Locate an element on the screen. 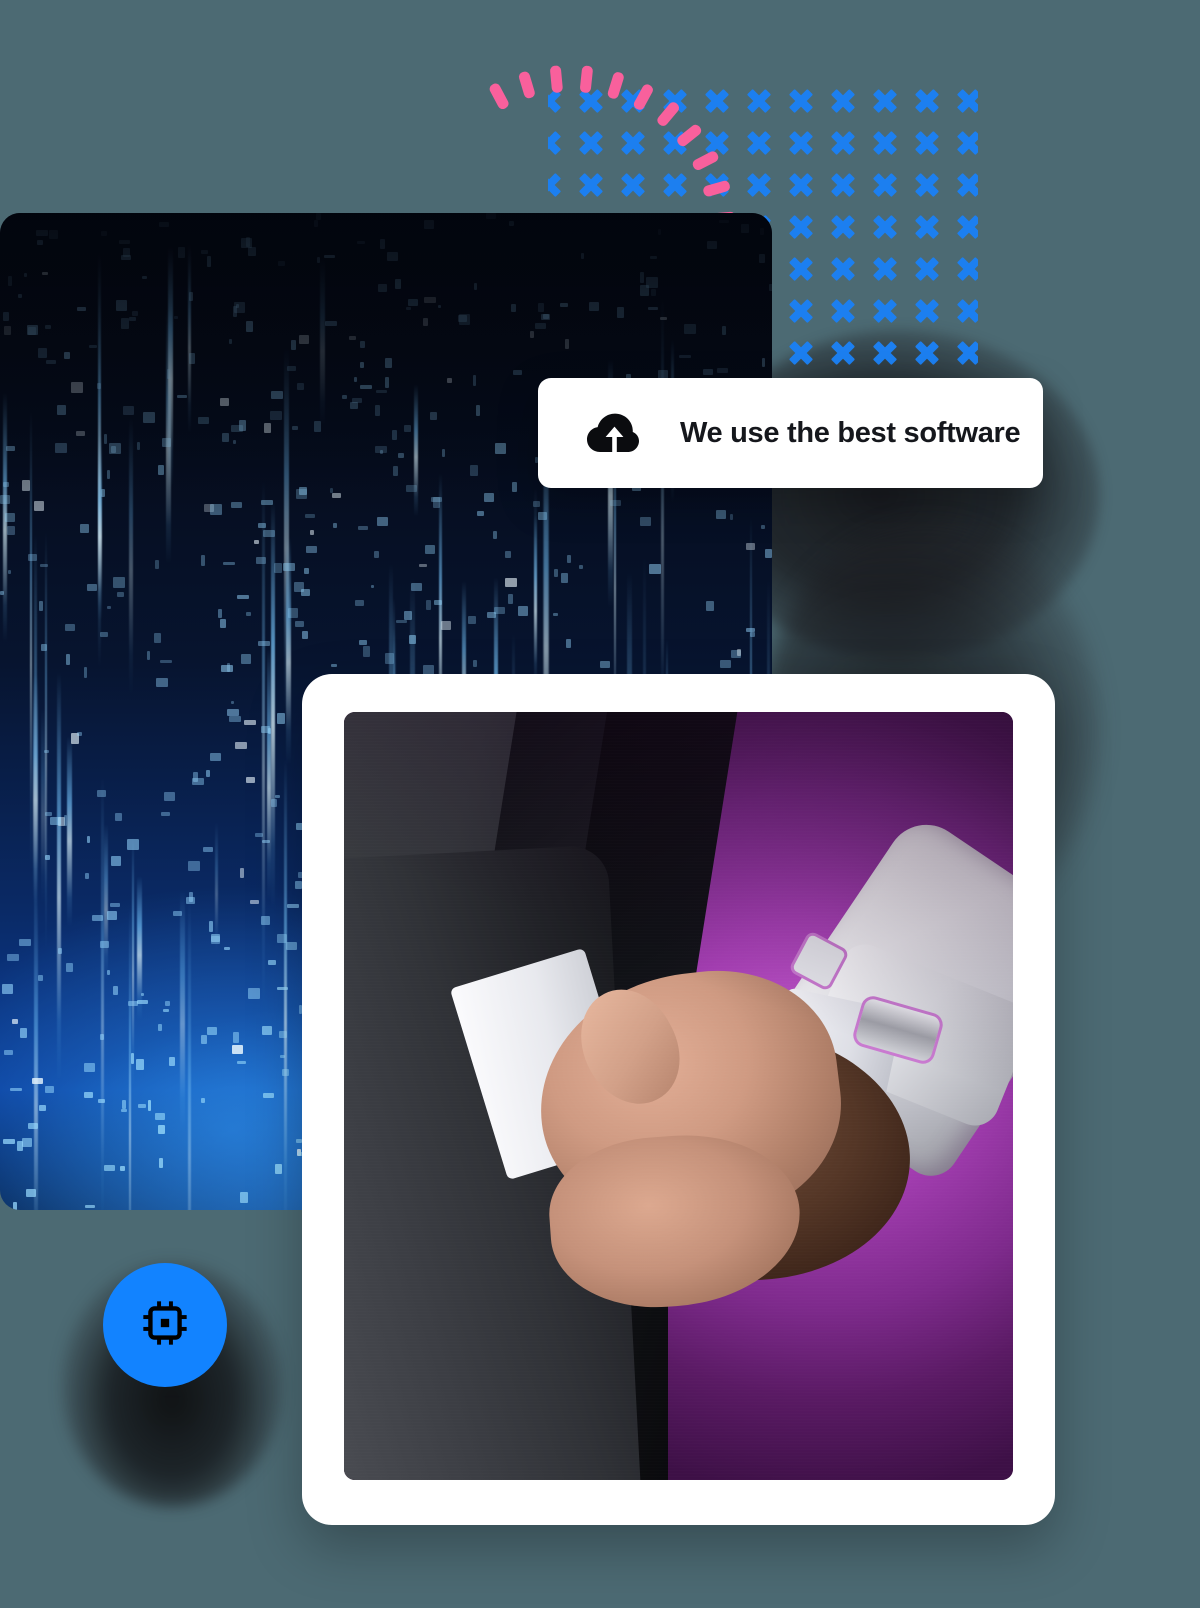 Image resolution: width=1200 pixels, height=1608 pixels. software-badge-card: We use the best software is located at coordinates (790, 433).